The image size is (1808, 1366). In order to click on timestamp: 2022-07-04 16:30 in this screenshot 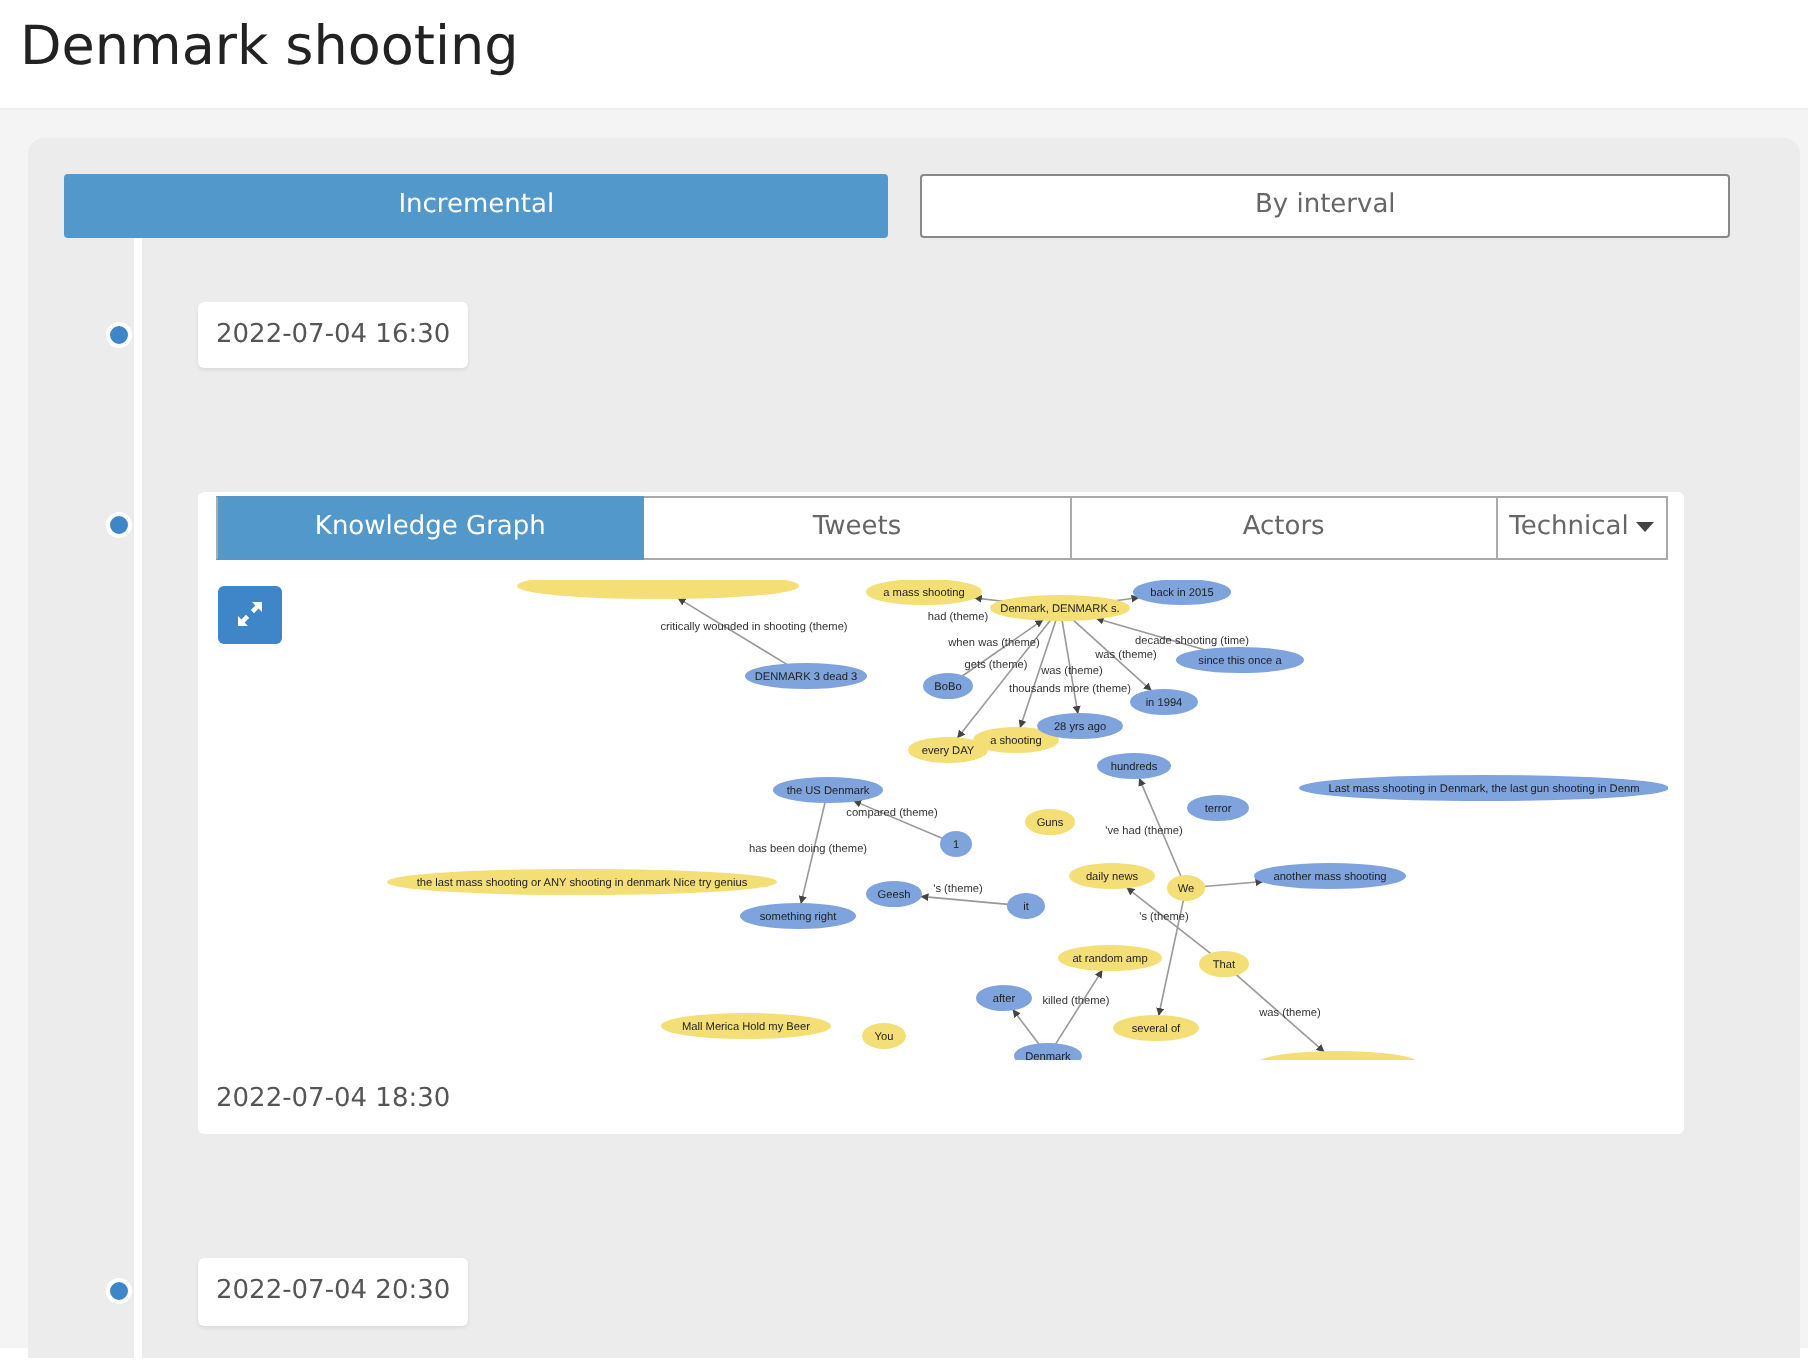, I will do `click(333, 335)`.